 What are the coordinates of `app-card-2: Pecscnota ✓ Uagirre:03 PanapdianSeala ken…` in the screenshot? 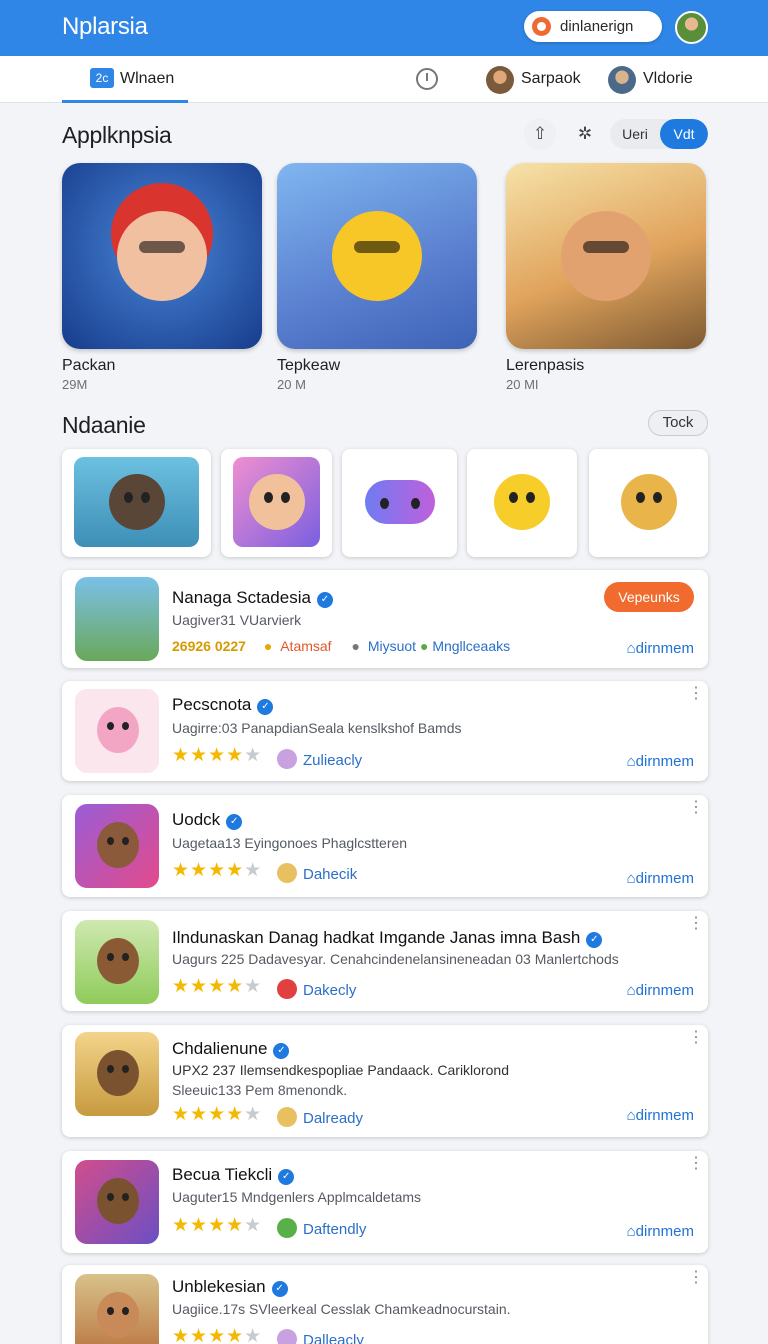 It's located at (385, 731).